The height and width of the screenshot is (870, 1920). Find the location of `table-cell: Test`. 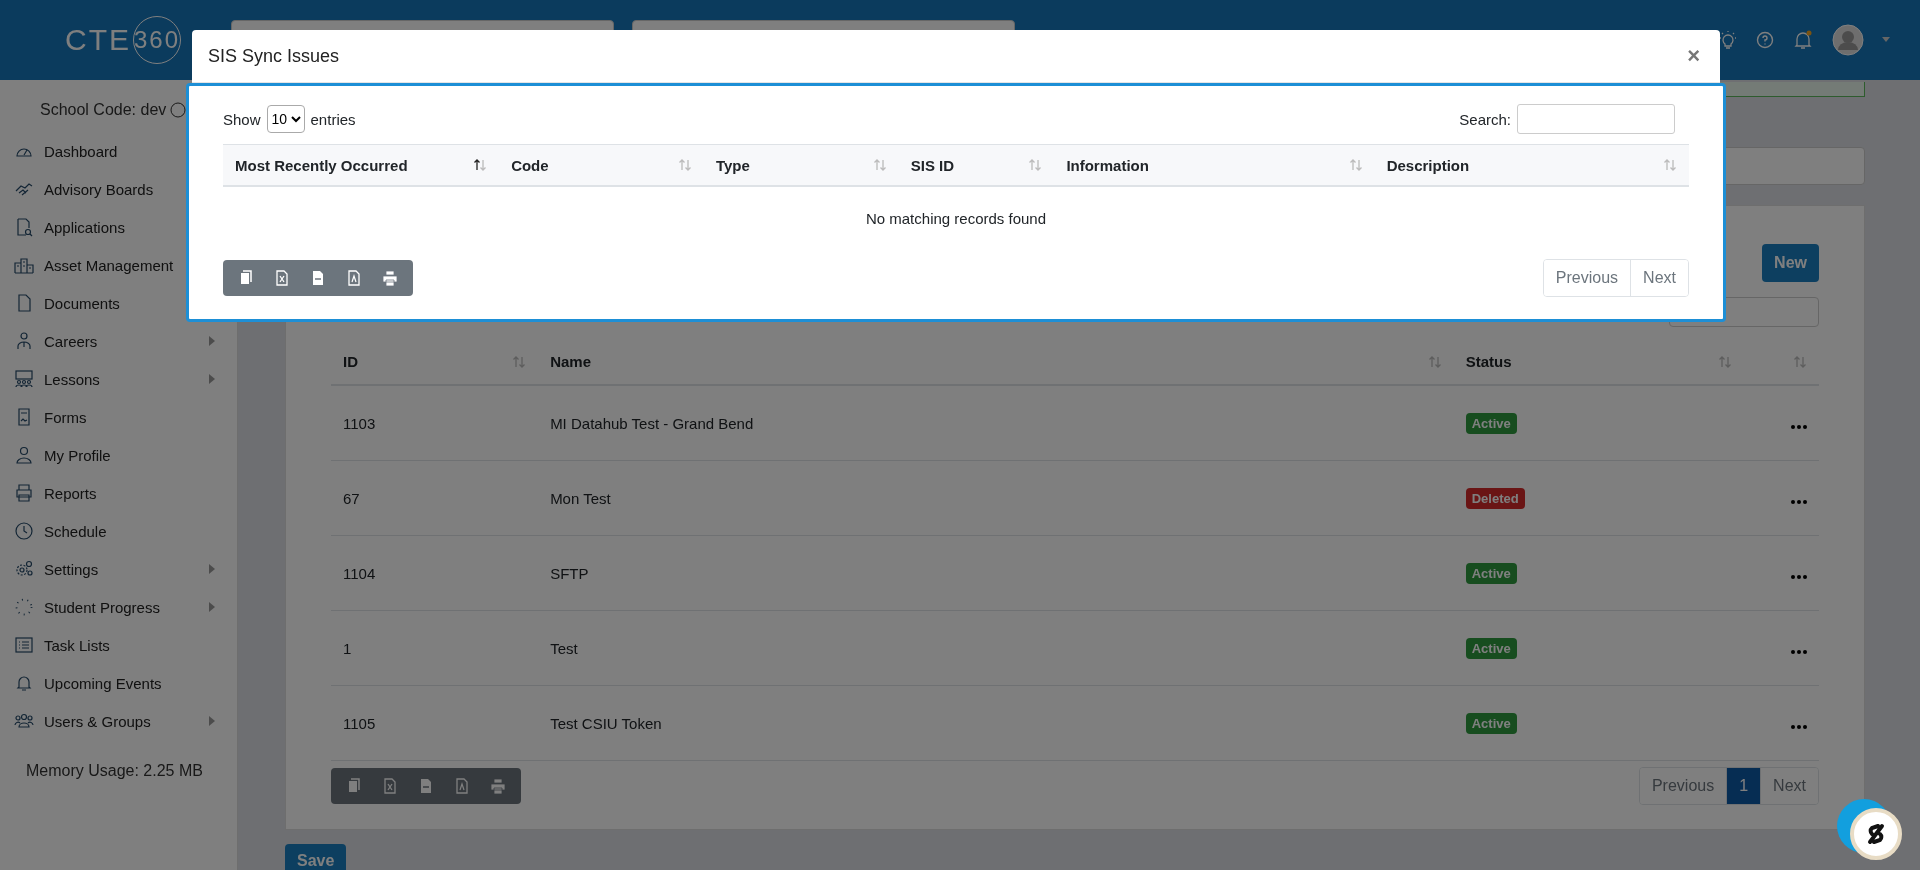

table-cell: Test is located at coordinates (996, 648).